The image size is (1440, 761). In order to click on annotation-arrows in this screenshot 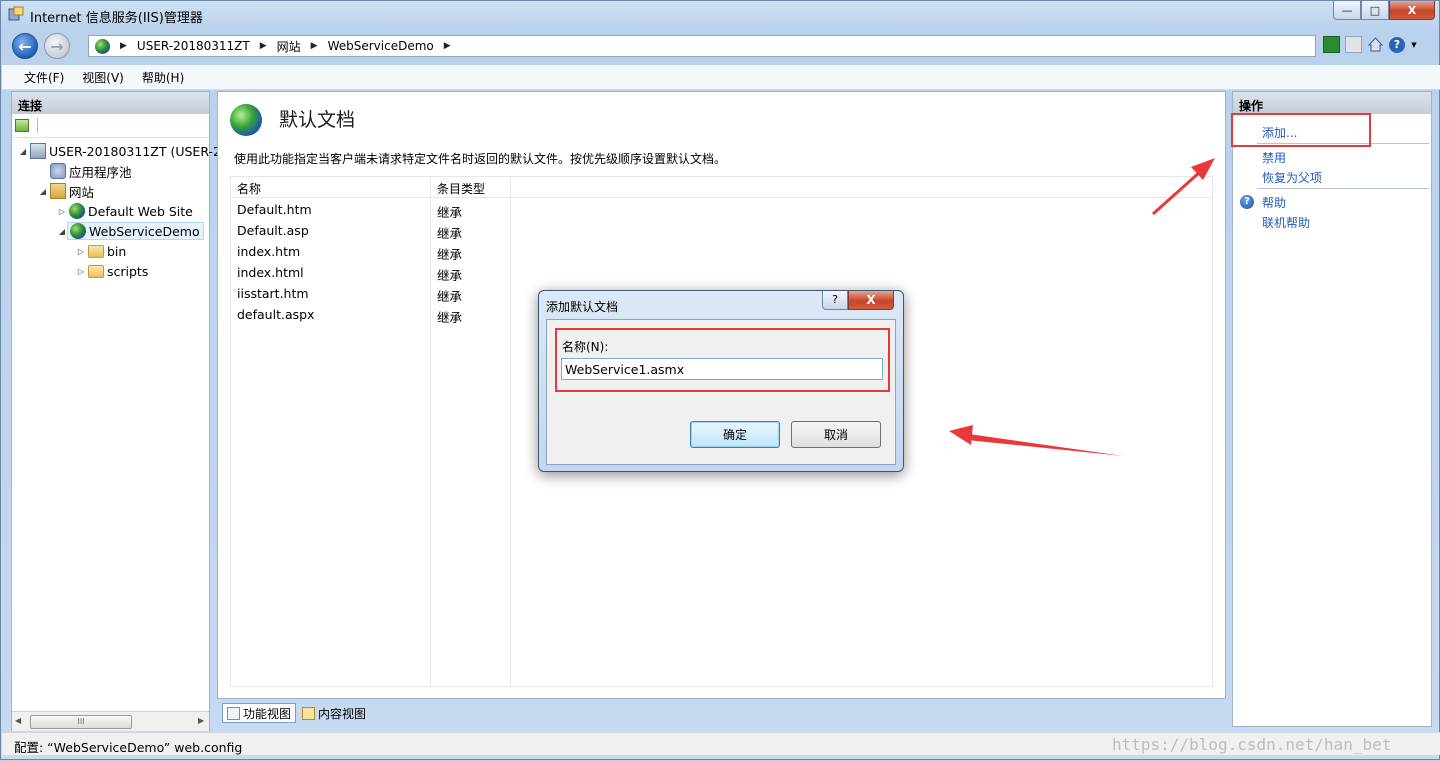, I will do `click(1082, 307)`.